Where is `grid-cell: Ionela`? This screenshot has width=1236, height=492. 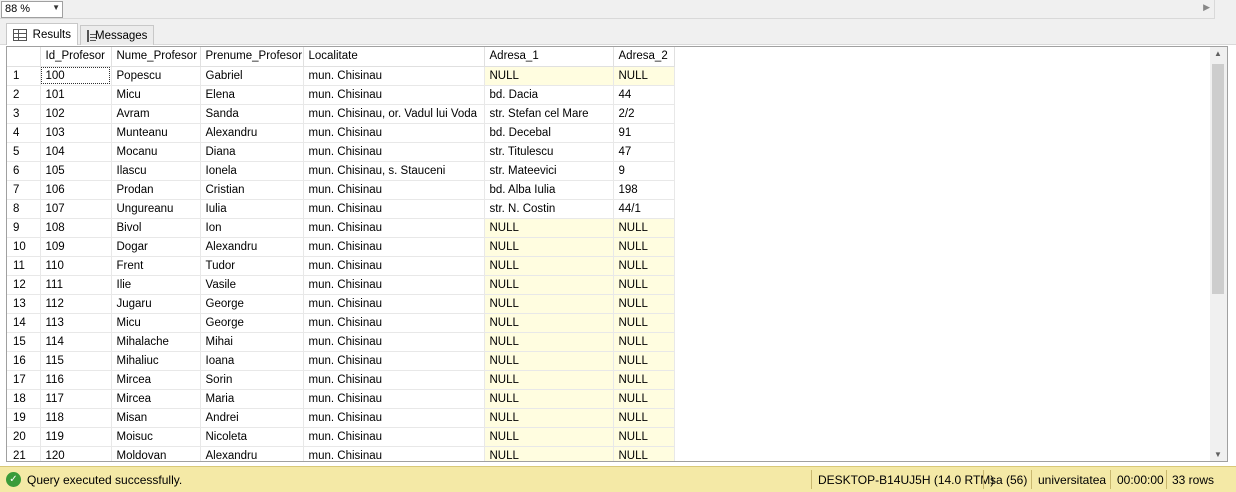 grid-cell: Ionela is located at coordinates (252, 171).